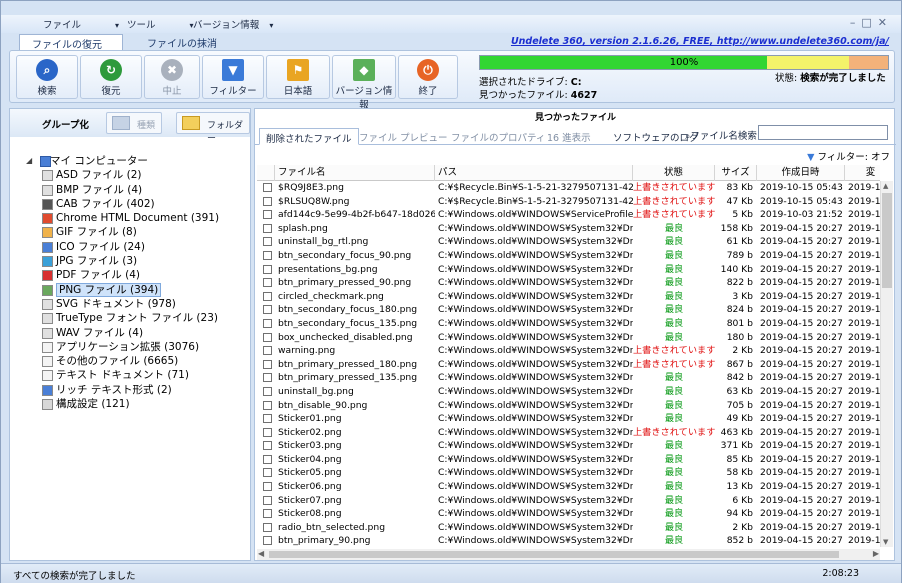 Image resolution: width=902 pixels, height=583 pixels. What do you see at coordinates (47, 77) in the screenshot?
I see `search-button: ⌕ 検索` at bounding box center [47, 77].